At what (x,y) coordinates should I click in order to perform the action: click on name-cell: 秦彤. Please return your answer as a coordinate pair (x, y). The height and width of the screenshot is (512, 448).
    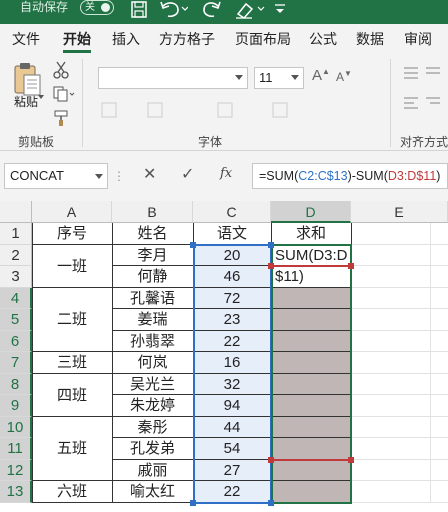
    Looking at the image, I should click on (152, 428).